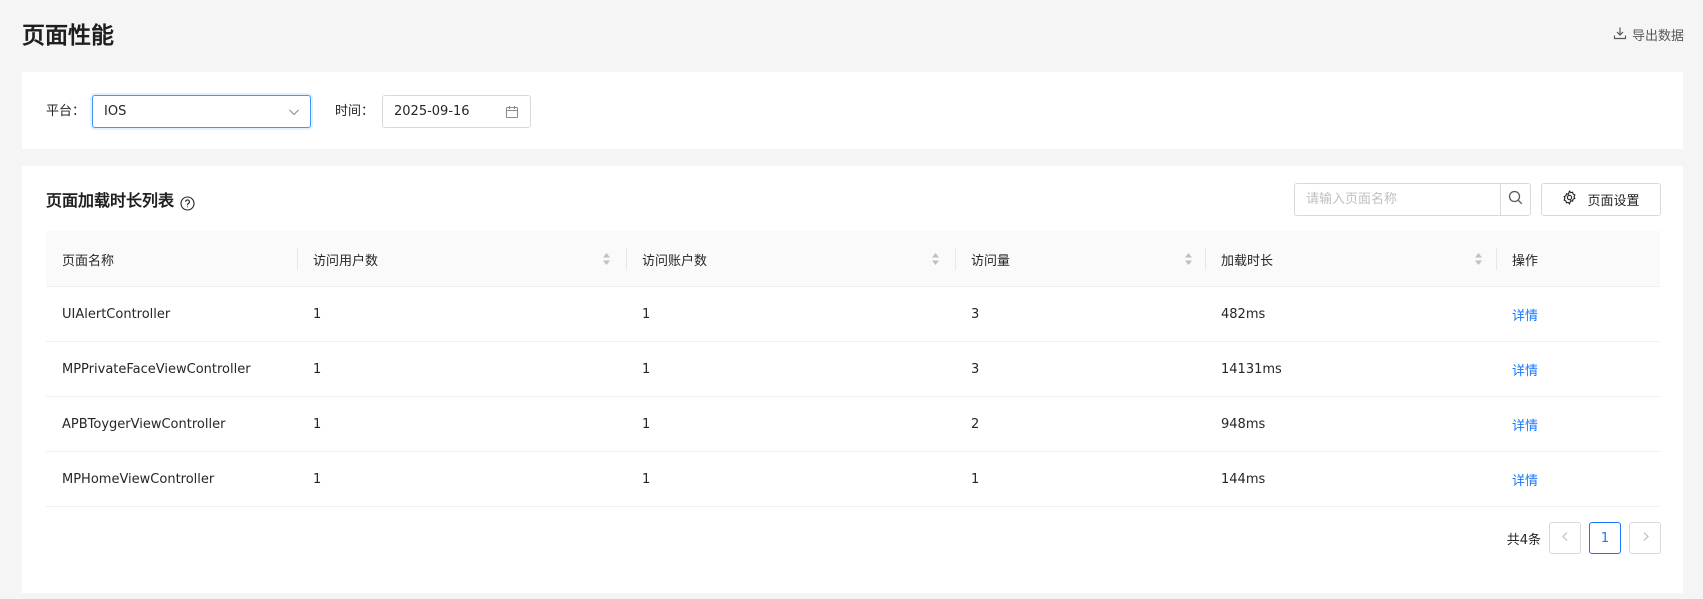 The width and height of the screenshot is (1703, 599). Describe the element at coordinates (346, 261) in the screenshot. I see `column-label: 访问用户数` at that location.